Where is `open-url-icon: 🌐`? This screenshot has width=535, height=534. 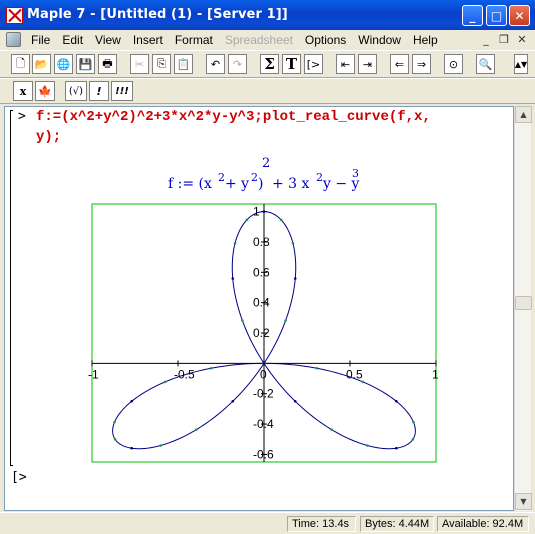
open-url-icon: 🌐 is located at coordinates (63, 64).